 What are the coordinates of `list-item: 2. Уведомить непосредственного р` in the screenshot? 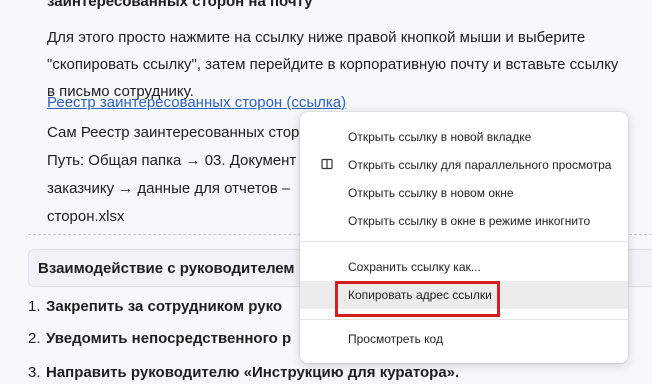 It's located at (159, 338).